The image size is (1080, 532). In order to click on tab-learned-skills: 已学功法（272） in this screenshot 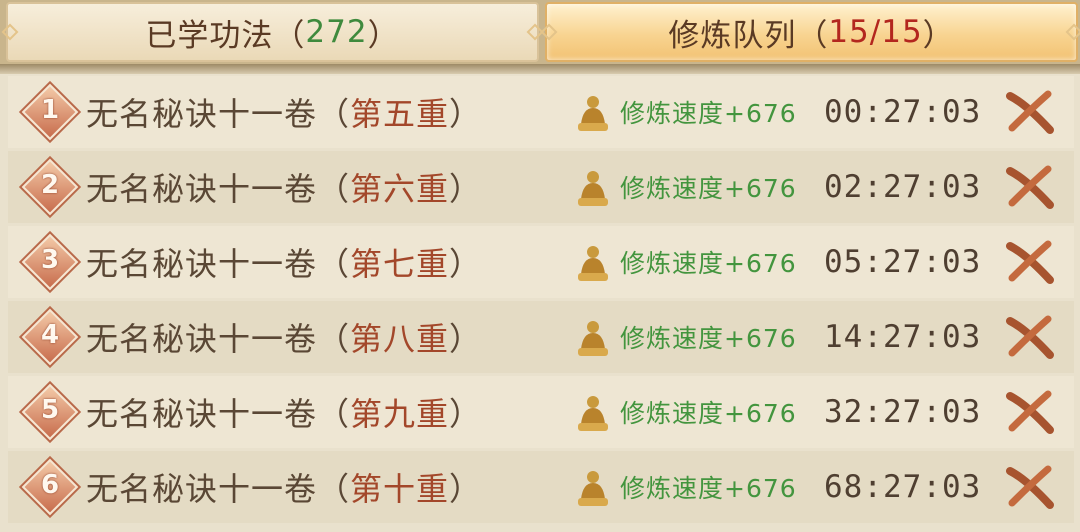, I will do `click(272, 32)`.